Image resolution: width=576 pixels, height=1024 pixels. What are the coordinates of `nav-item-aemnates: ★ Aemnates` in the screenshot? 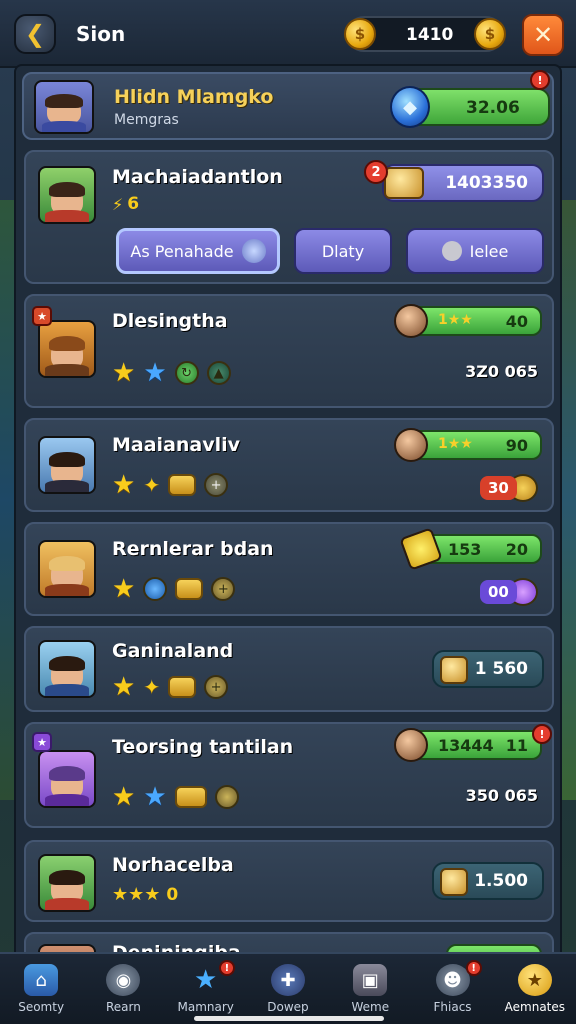 It's located at (535, 989).